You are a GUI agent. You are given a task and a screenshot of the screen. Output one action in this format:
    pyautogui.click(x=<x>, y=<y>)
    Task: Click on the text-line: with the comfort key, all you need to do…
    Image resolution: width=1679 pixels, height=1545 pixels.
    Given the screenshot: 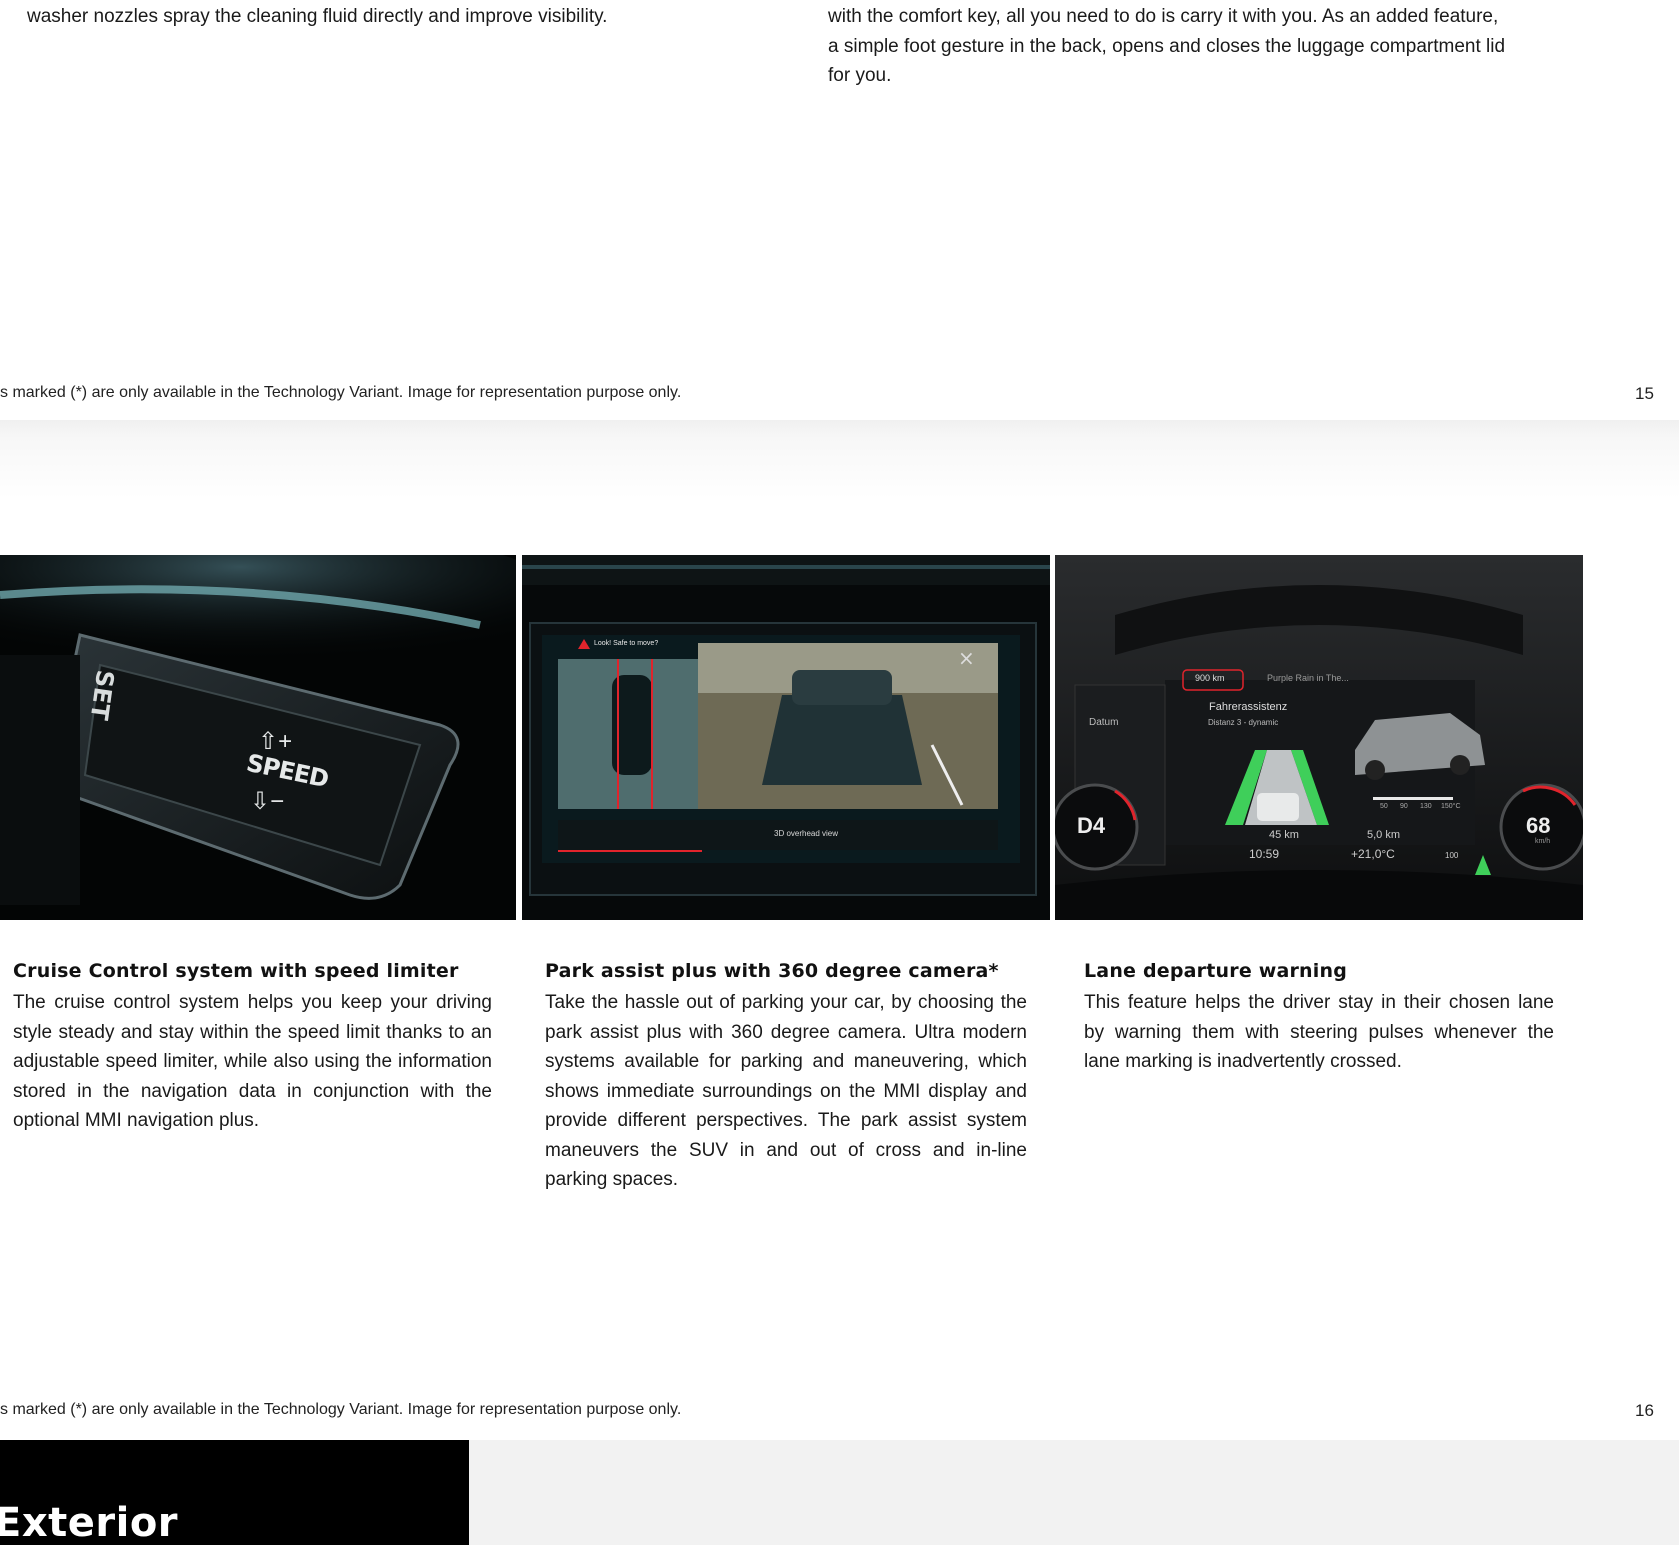 What is the action you would take?
    pyautogui.click(x=1163, y=16)
    